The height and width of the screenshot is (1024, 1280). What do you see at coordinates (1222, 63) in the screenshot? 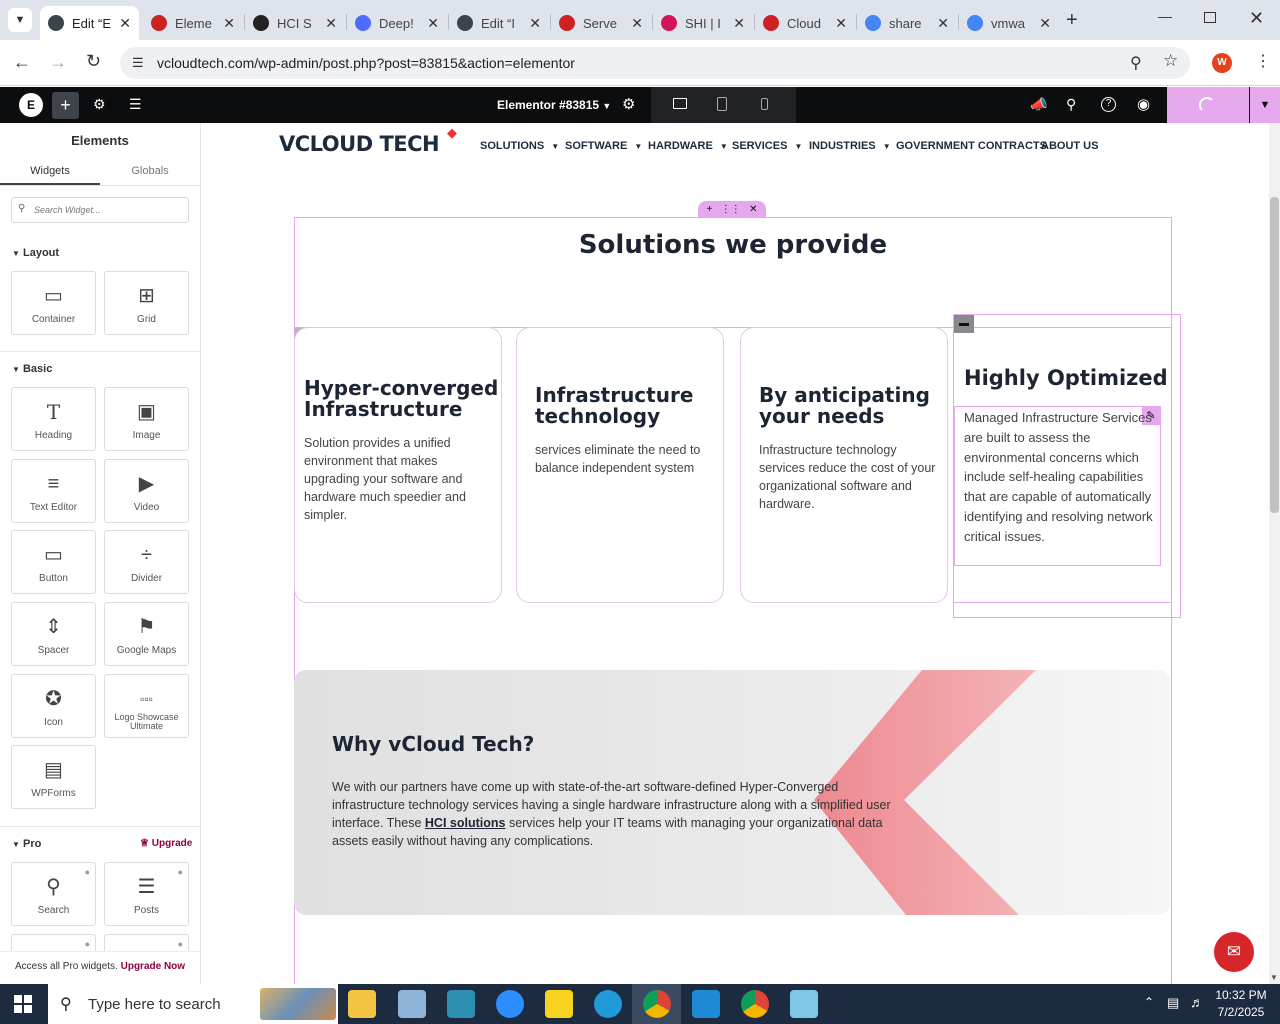
I see `profile-avatar: W` at bounding box center [1222, 63].